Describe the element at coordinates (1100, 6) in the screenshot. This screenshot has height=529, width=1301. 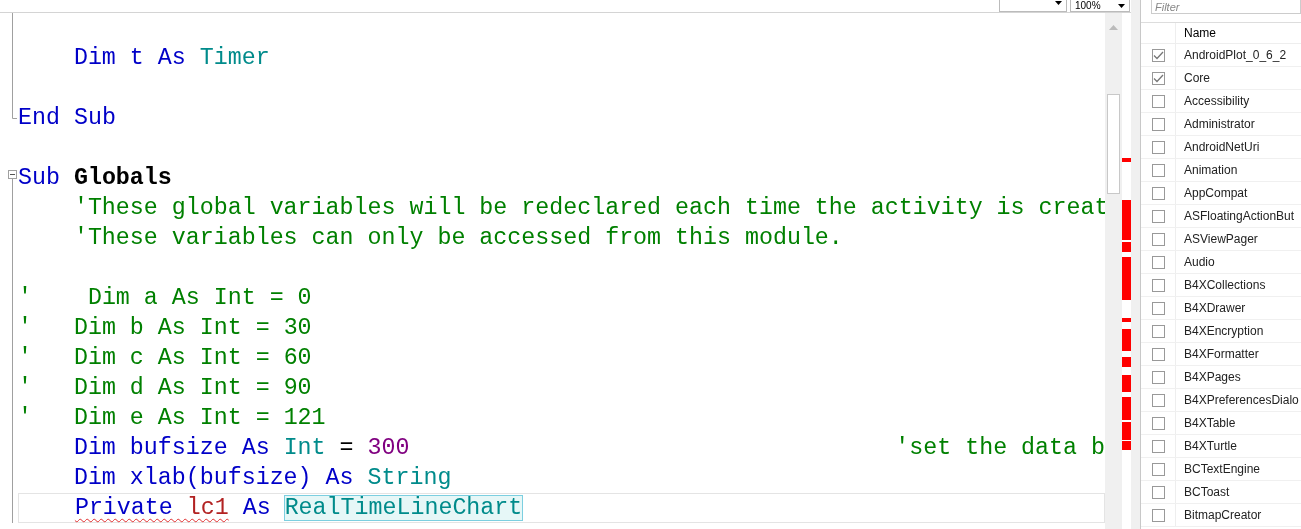
I see `zoom-dropdown: 100%` at that location.